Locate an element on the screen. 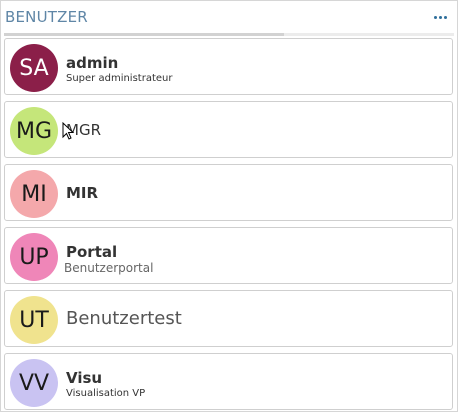 This screenshot has width=458, height=416. more-dots-icon is located at coordinates (440, 17).